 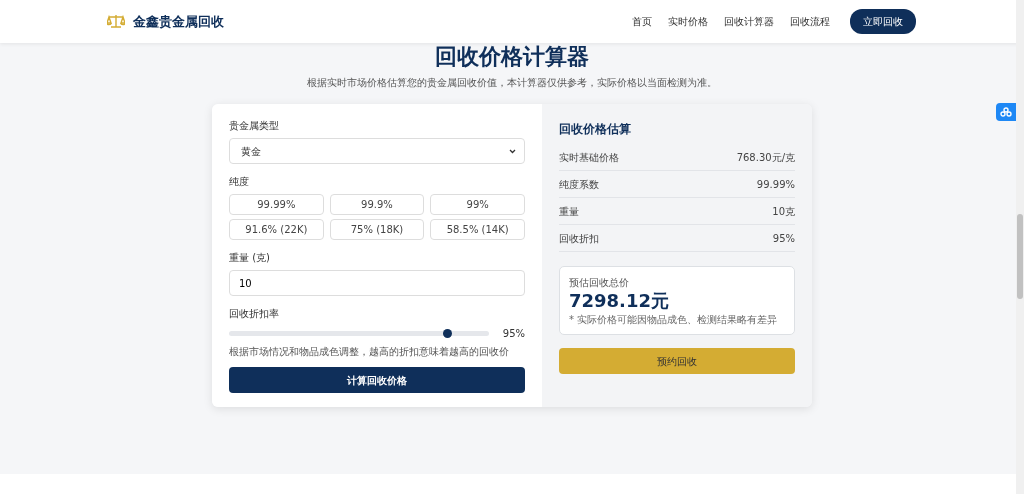 What do you see at coordinates (477, 204) in the screenshot?
I see `purity-option: 99%` at bounding box center [477, 204].